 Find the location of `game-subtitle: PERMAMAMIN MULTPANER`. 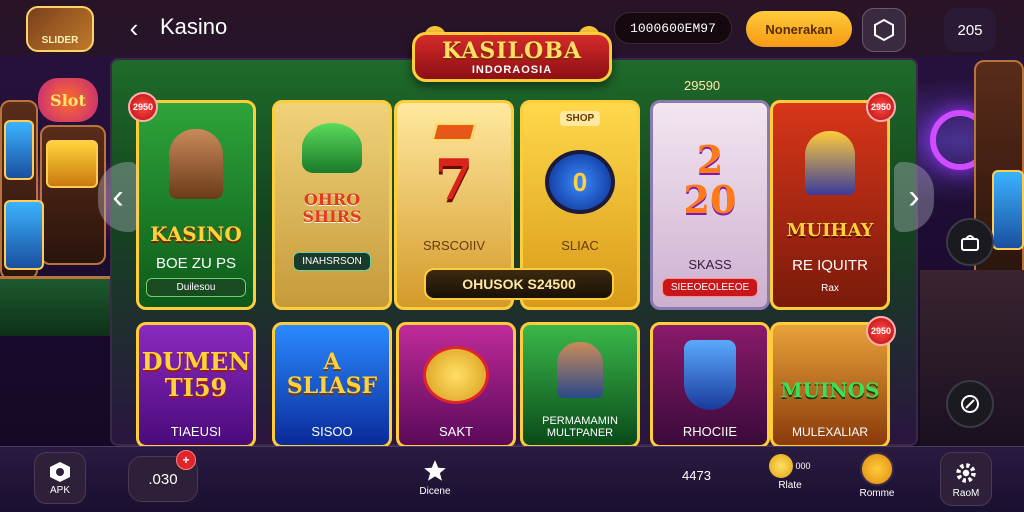

game-subtitle: PERMAMAMIN MULTPANER is located at coordinates (580, 427).